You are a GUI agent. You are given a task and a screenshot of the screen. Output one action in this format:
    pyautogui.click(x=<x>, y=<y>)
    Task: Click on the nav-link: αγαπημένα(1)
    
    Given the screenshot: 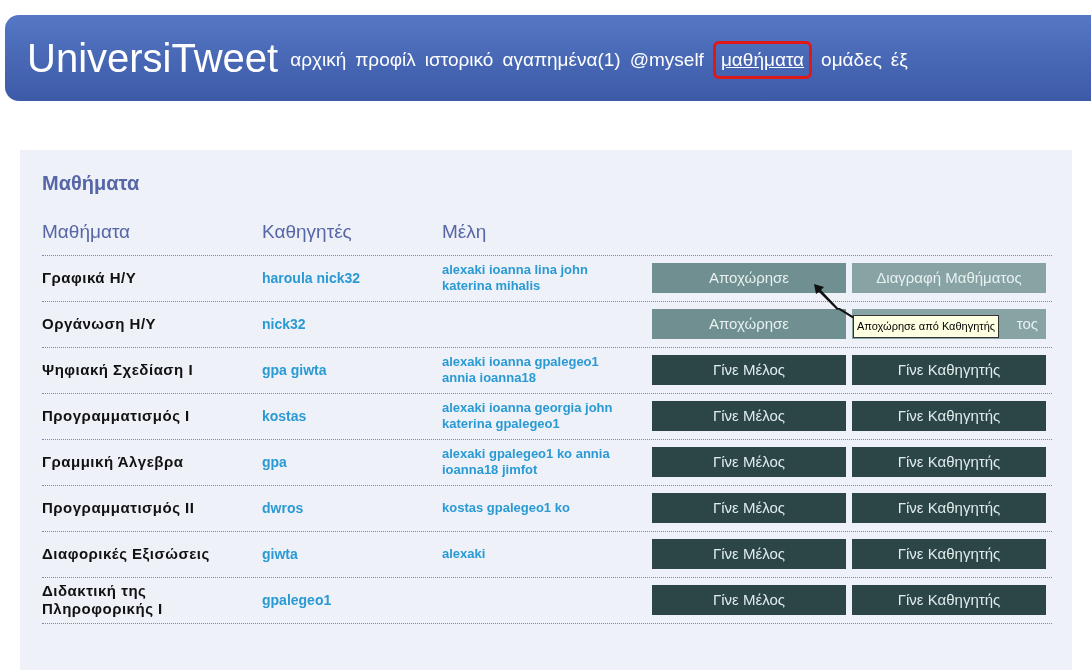 What is the action you would take?
    pyautogui.click(x=561, y=60)
    